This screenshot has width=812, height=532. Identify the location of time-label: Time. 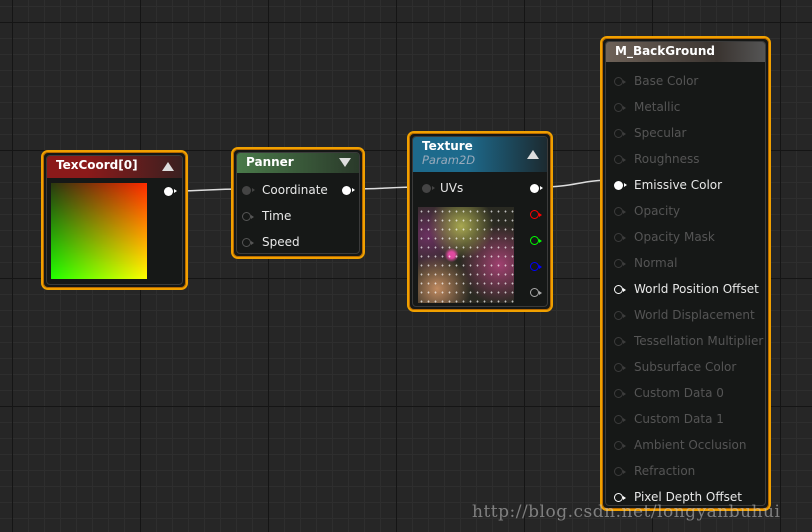
(277, 216).